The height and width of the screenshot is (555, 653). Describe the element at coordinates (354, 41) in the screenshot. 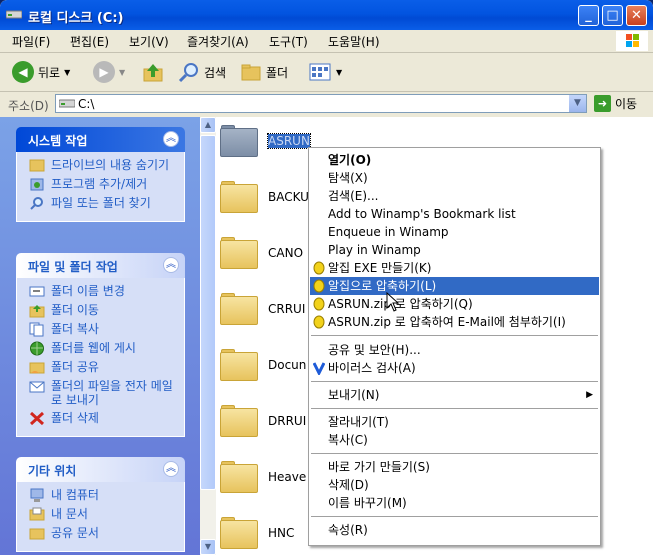

I see `menu-help: 도움말(H)` at that location.